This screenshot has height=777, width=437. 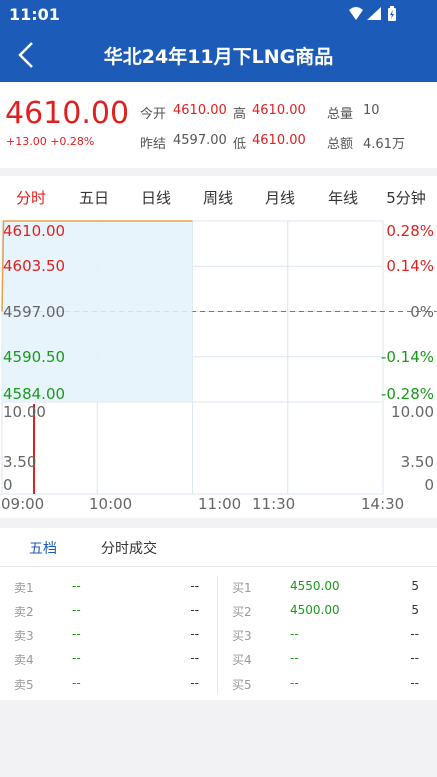 I want to click on wifi-icon, so click(x=356, y=13).